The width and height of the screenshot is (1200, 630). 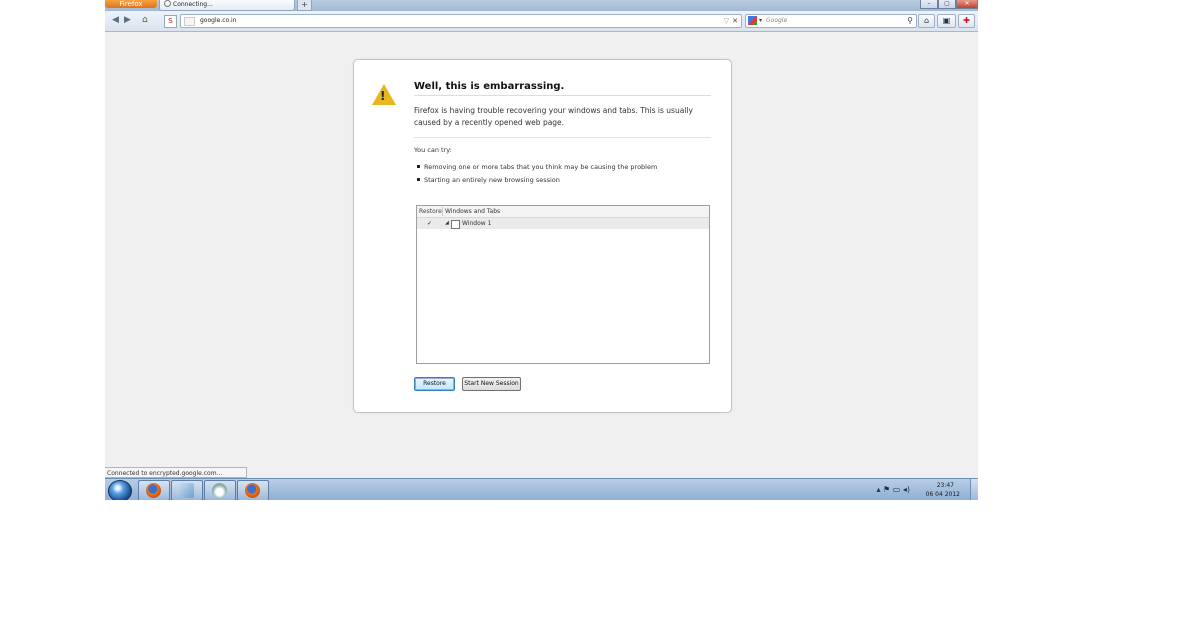 What do you see at coordinates (383, 96) in the screenshot?
I see `warning-icon-mark: !` at bounding box center [383, 96].